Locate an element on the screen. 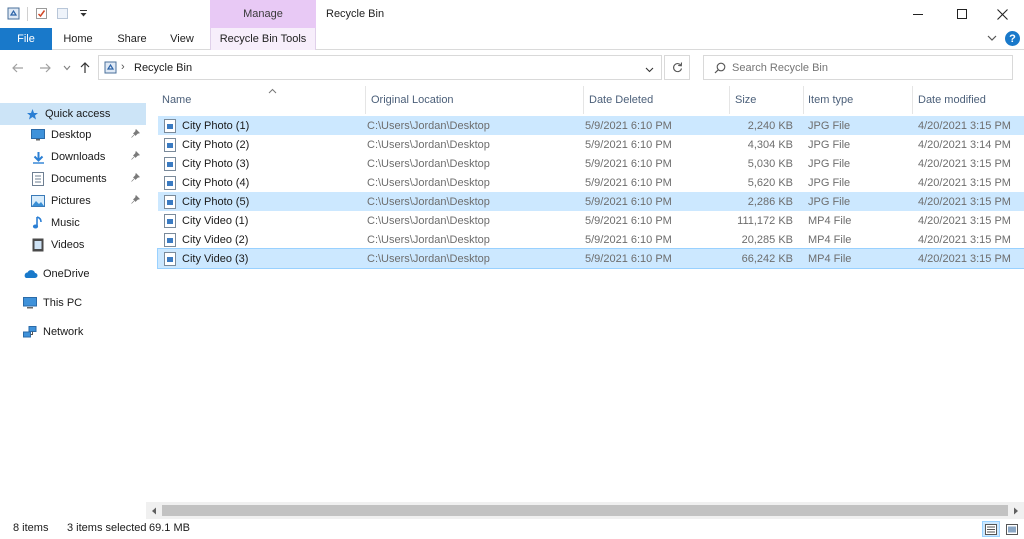 The height and width of the screenshot is (539, 1024). cell-name: City Photo (4) is located at coordinates (264, 182).